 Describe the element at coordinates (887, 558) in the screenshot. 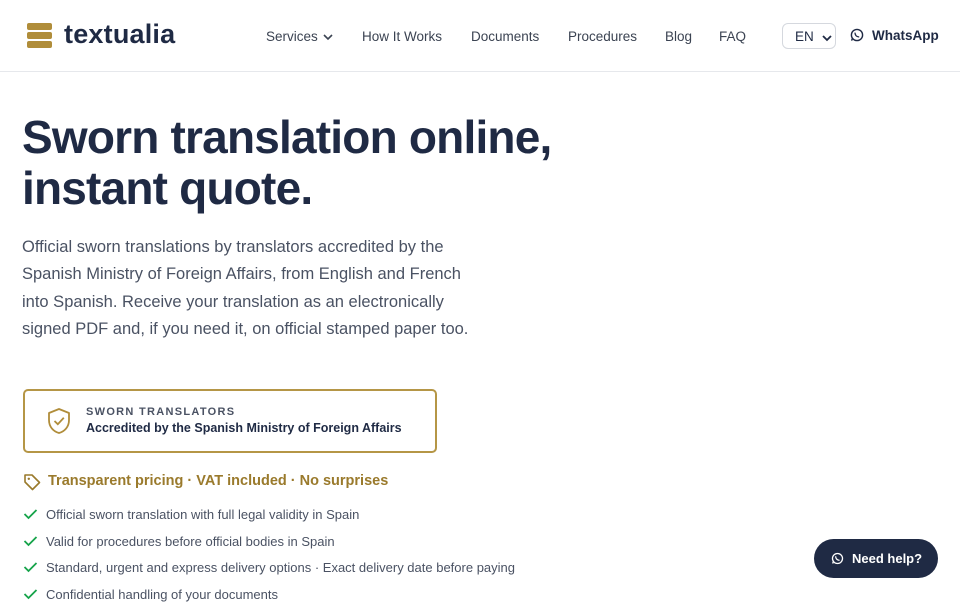

I see `need-help-label: Need help?` at that location.